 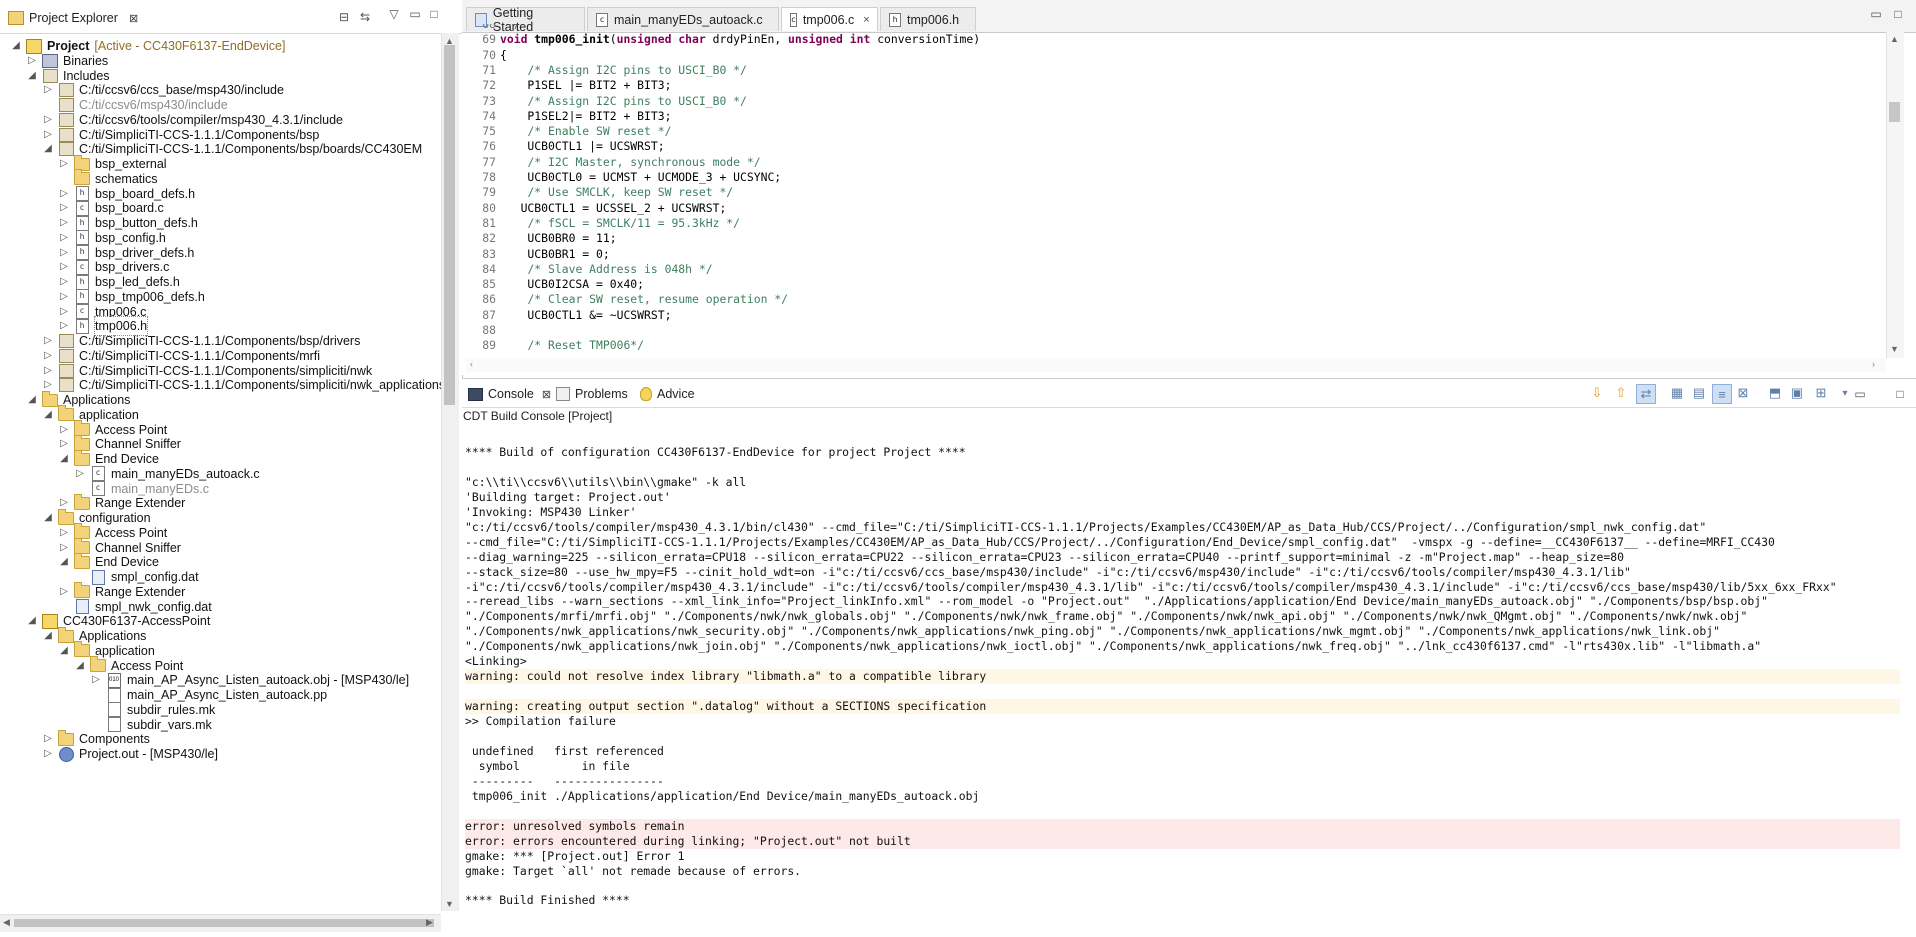 I want to click on line-number: 72, so click(x=489, y=85).